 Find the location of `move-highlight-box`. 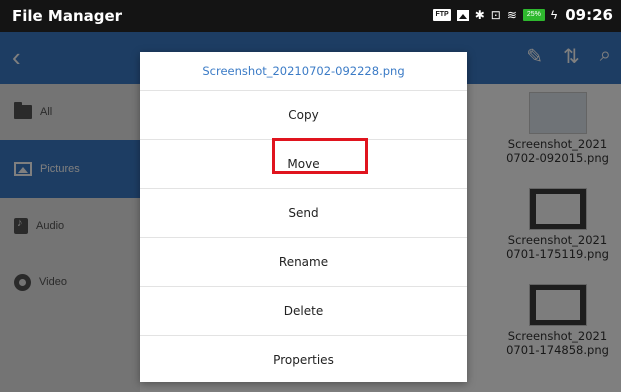

move-highlight-box is located at coordinates (320, 156).